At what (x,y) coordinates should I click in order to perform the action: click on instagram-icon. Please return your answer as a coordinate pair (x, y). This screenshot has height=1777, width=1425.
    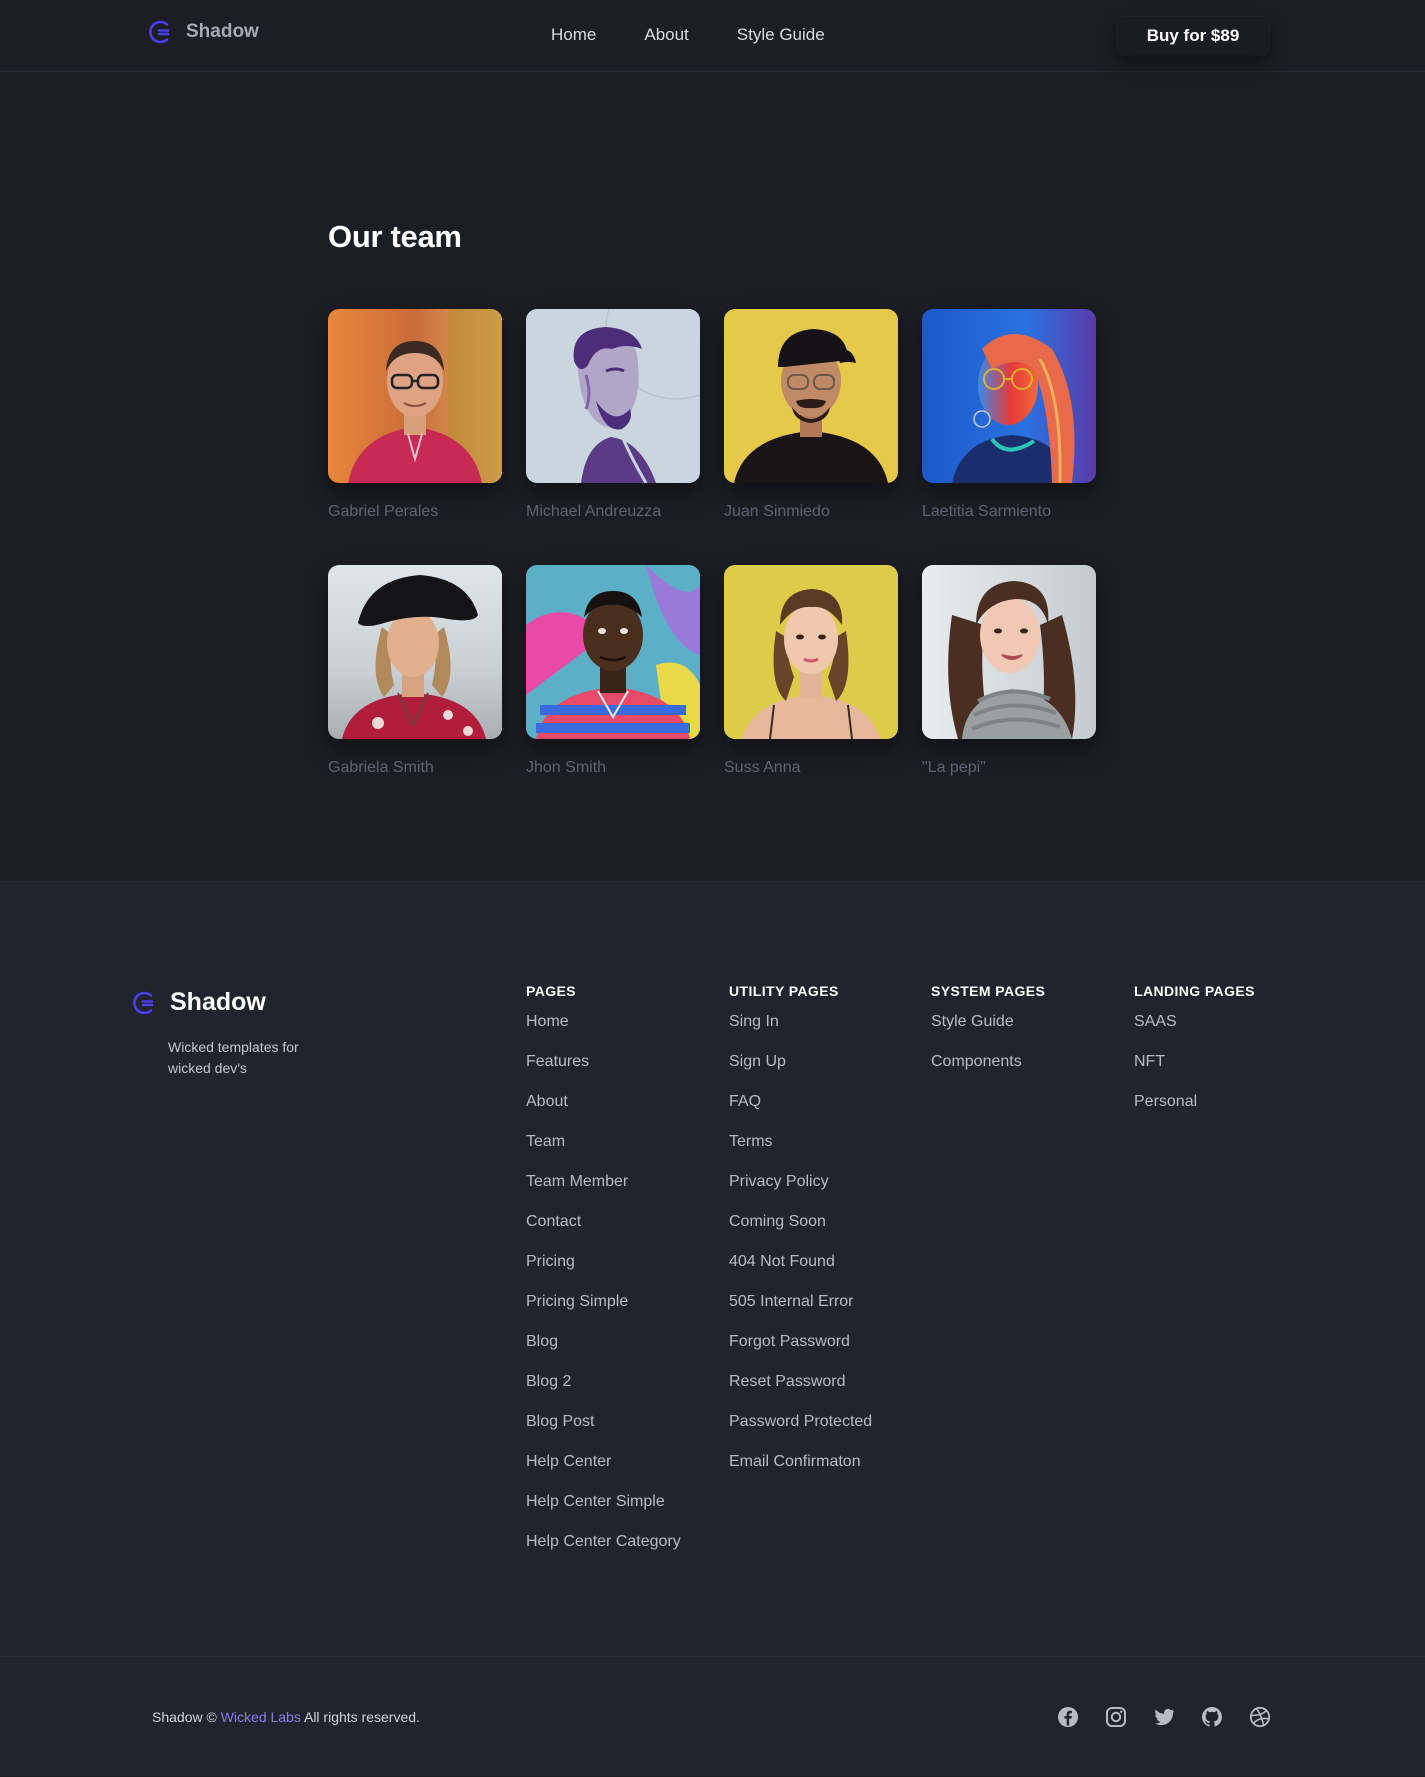
    Looking at the image, I should click on (1116, 1717).